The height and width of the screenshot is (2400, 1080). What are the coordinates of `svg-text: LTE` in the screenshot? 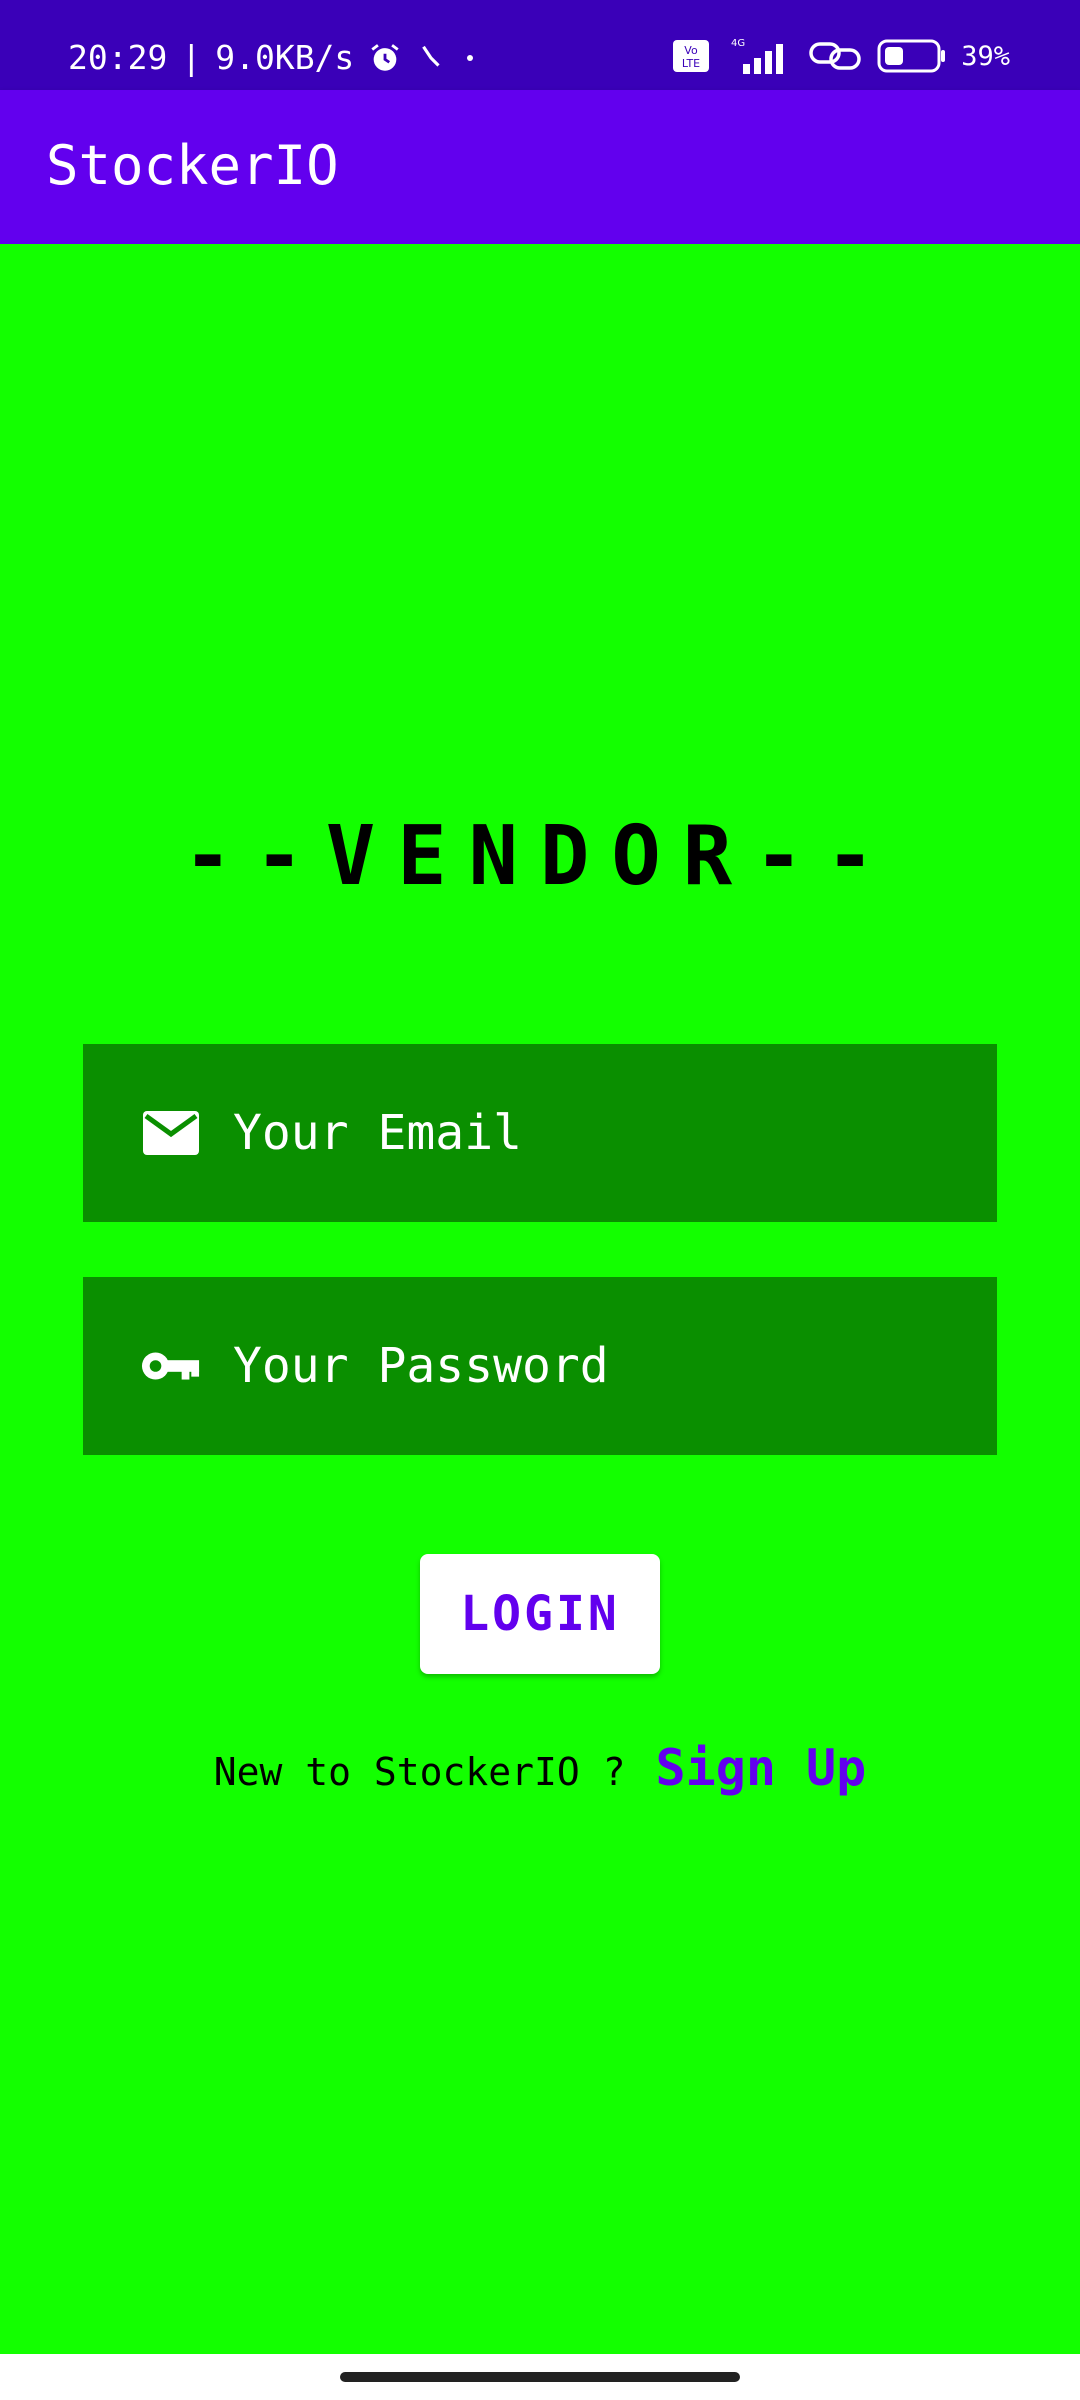 It's located at (691, 63).